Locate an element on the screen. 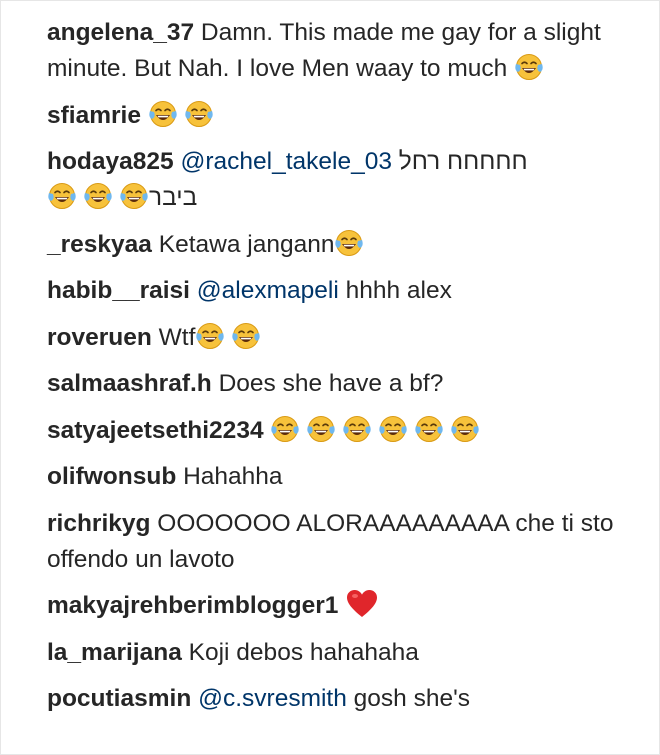  comment-mention: @alexmapeli is located at coordinates (268, 290).